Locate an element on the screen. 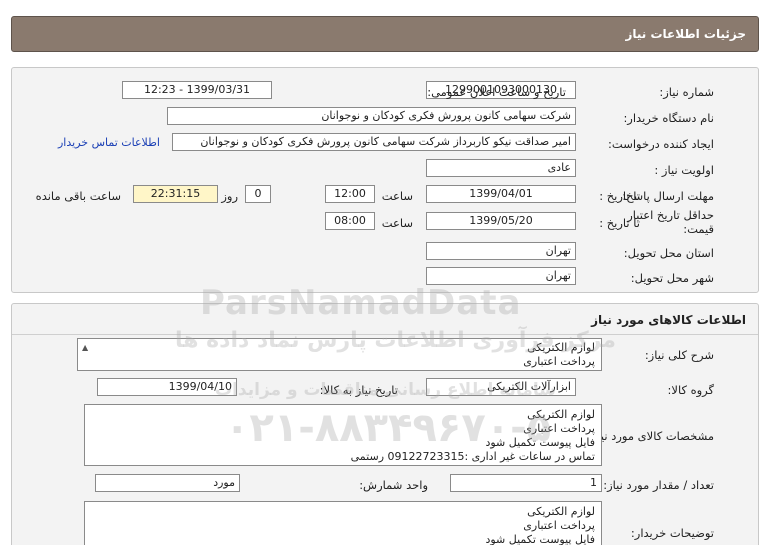  province-field: تهران is located at coordinates (501, 251).